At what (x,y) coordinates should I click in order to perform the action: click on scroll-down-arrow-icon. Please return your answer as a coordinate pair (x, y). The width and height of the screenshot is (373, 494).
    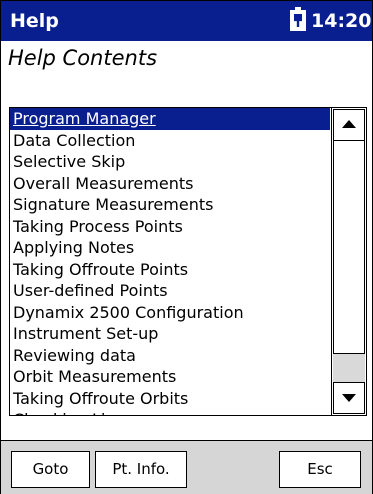
    Looking at the image, I should click on (349, 398).